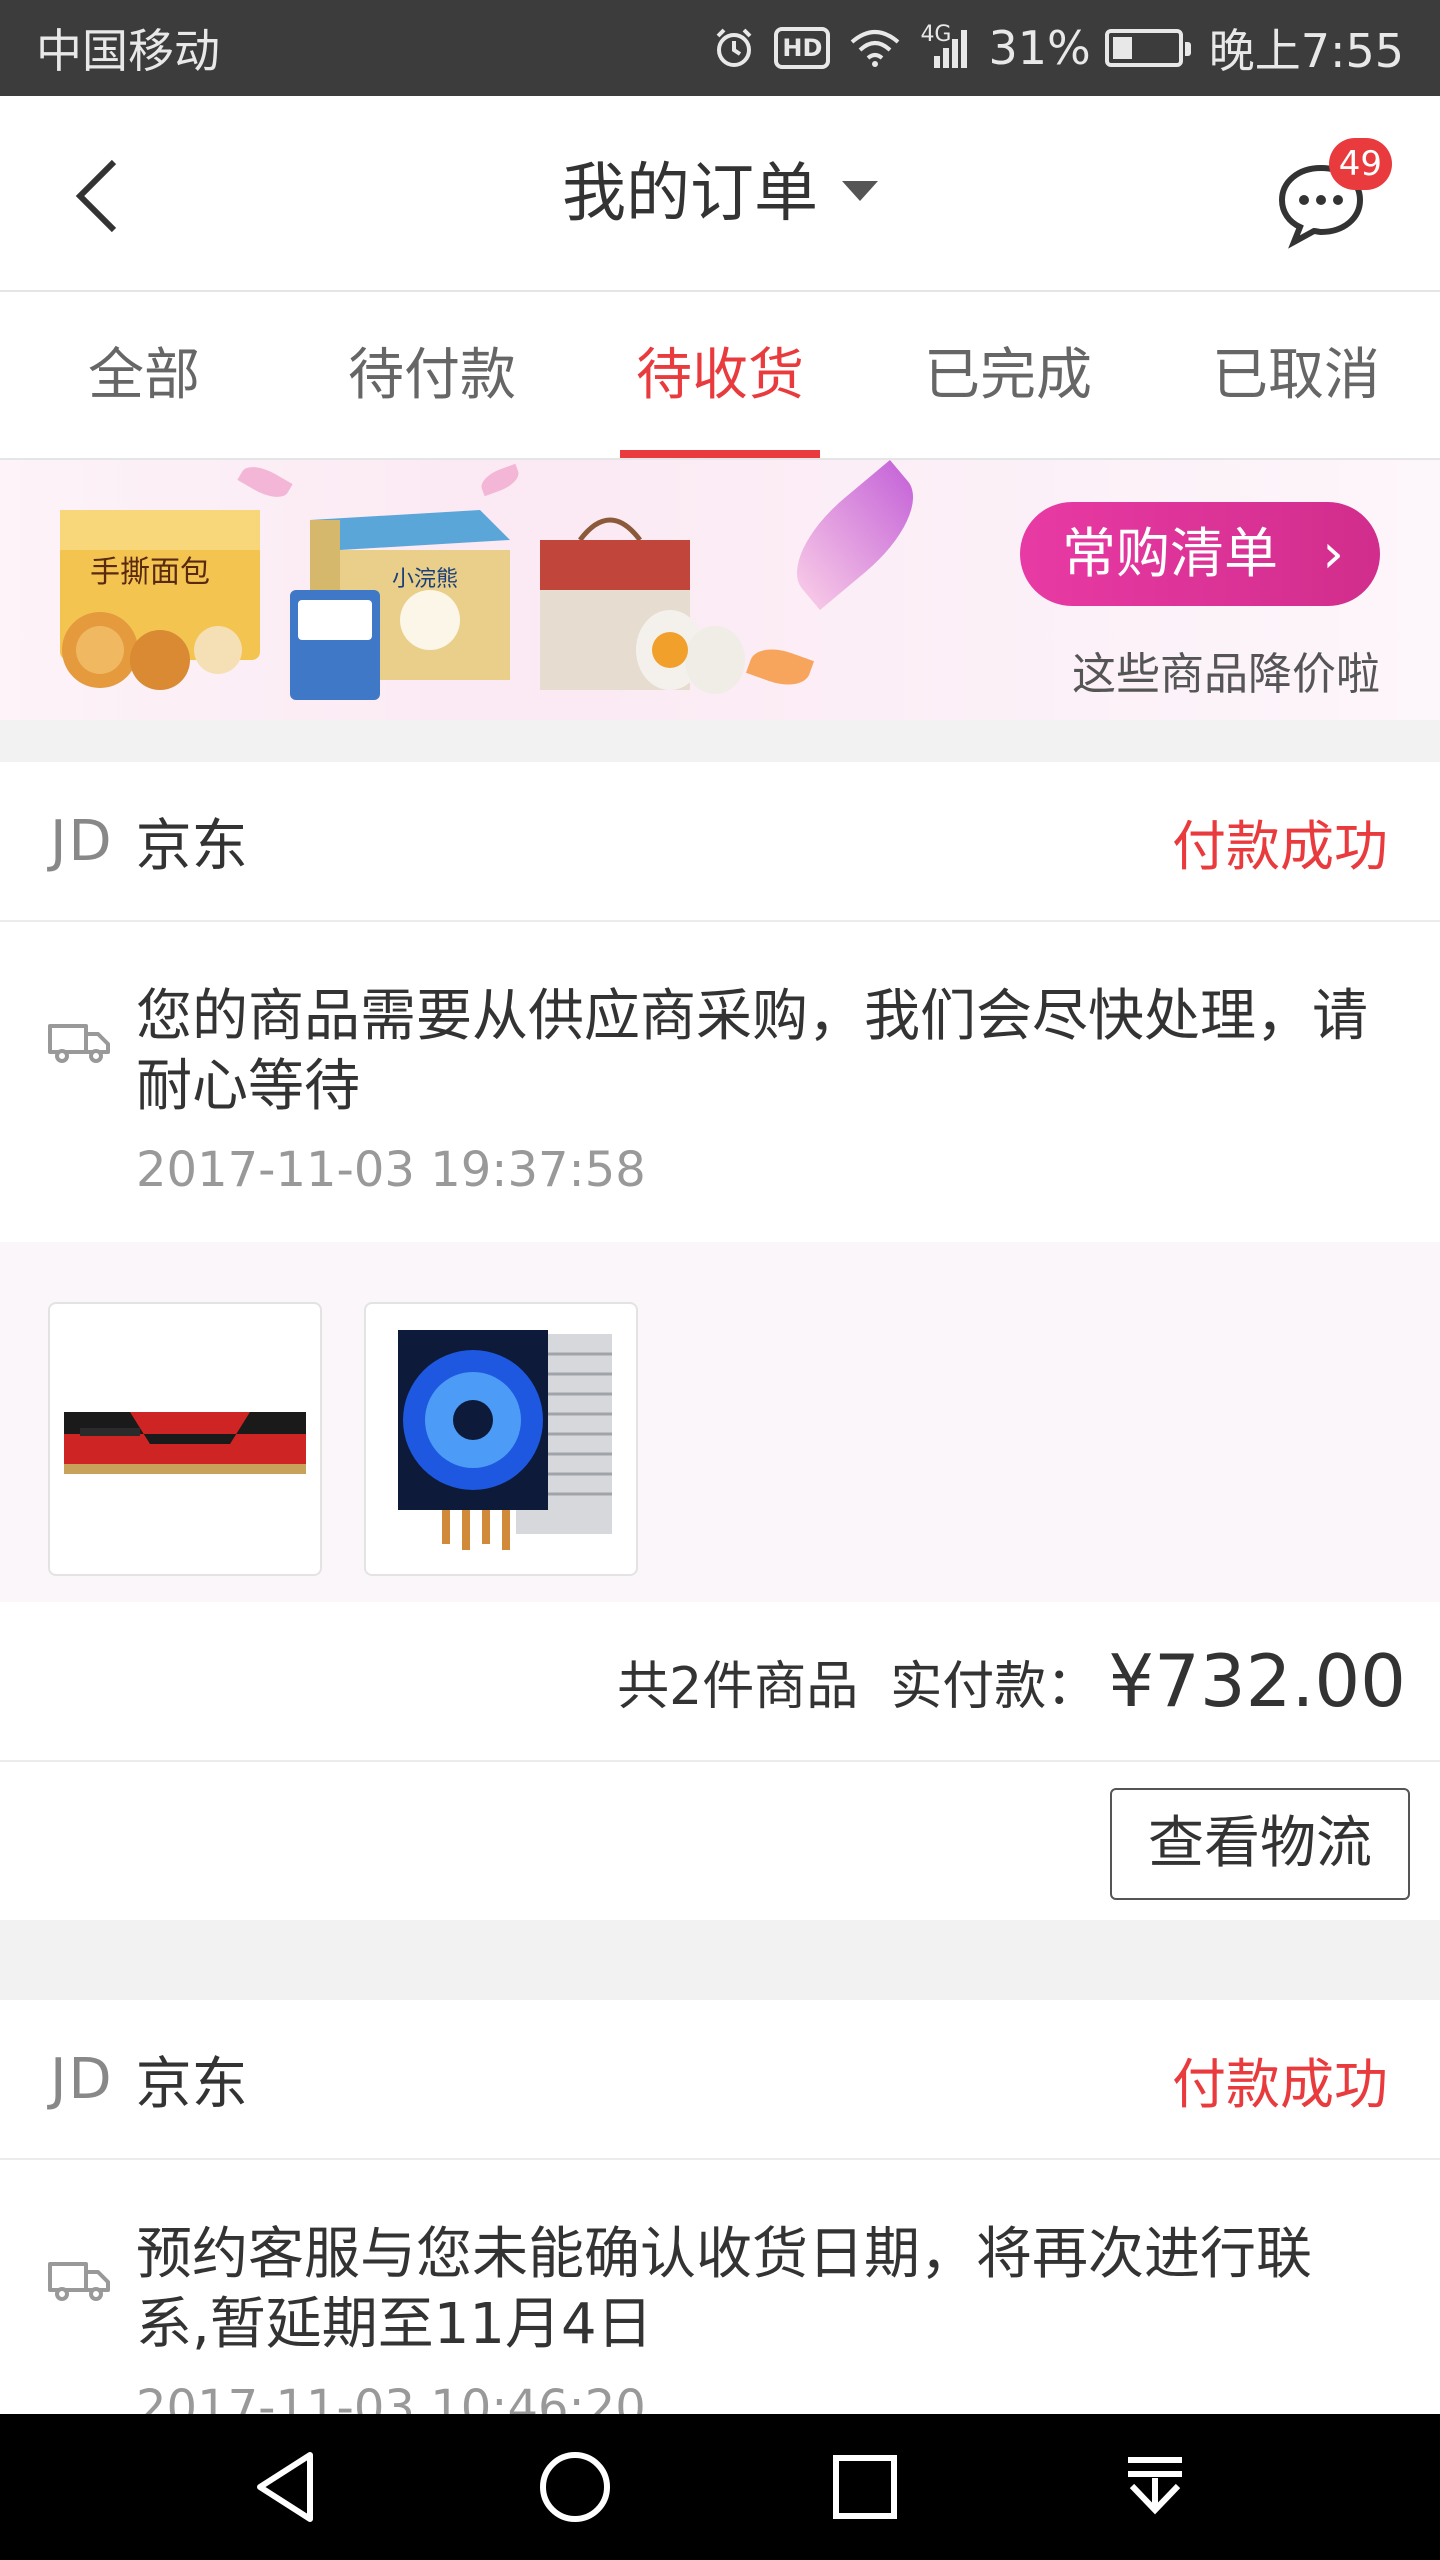  I want to click on signal-icon: 4G, so click(945, 46).